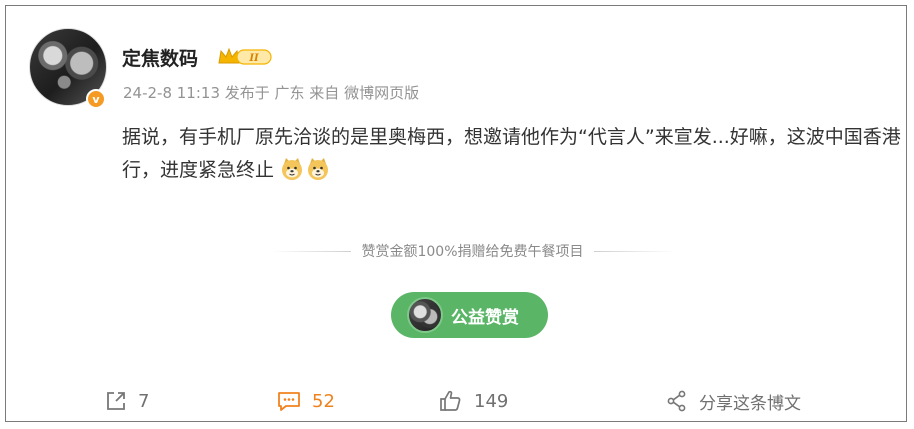 The width and height of the screenshot is (914, 429). I want to click on reward-caption-row: 赞赏金额100%捐赠给免费午餐项目, so click(472, 251).